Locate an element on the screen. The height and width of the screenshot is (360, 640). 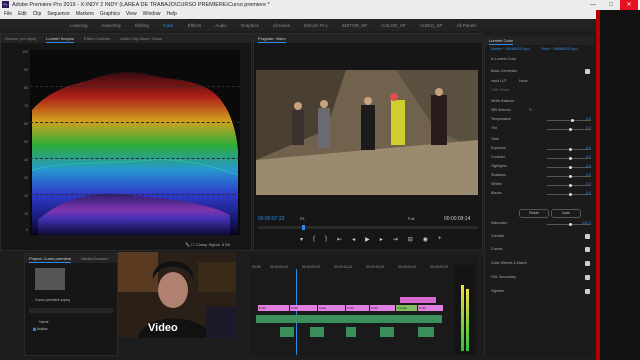
blacks-knob is located at coordinates (570, 194).